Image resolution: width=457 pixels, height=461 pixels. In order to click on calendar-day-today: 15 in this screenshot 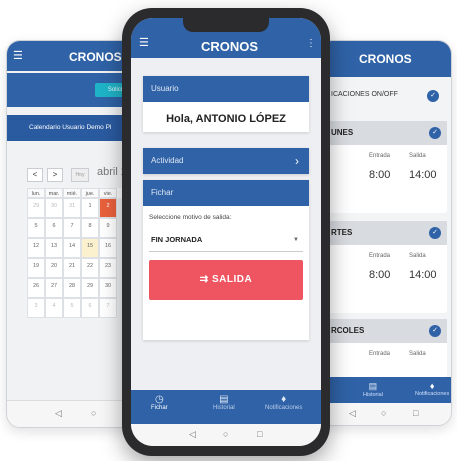, I will do `click(90, 248)`.